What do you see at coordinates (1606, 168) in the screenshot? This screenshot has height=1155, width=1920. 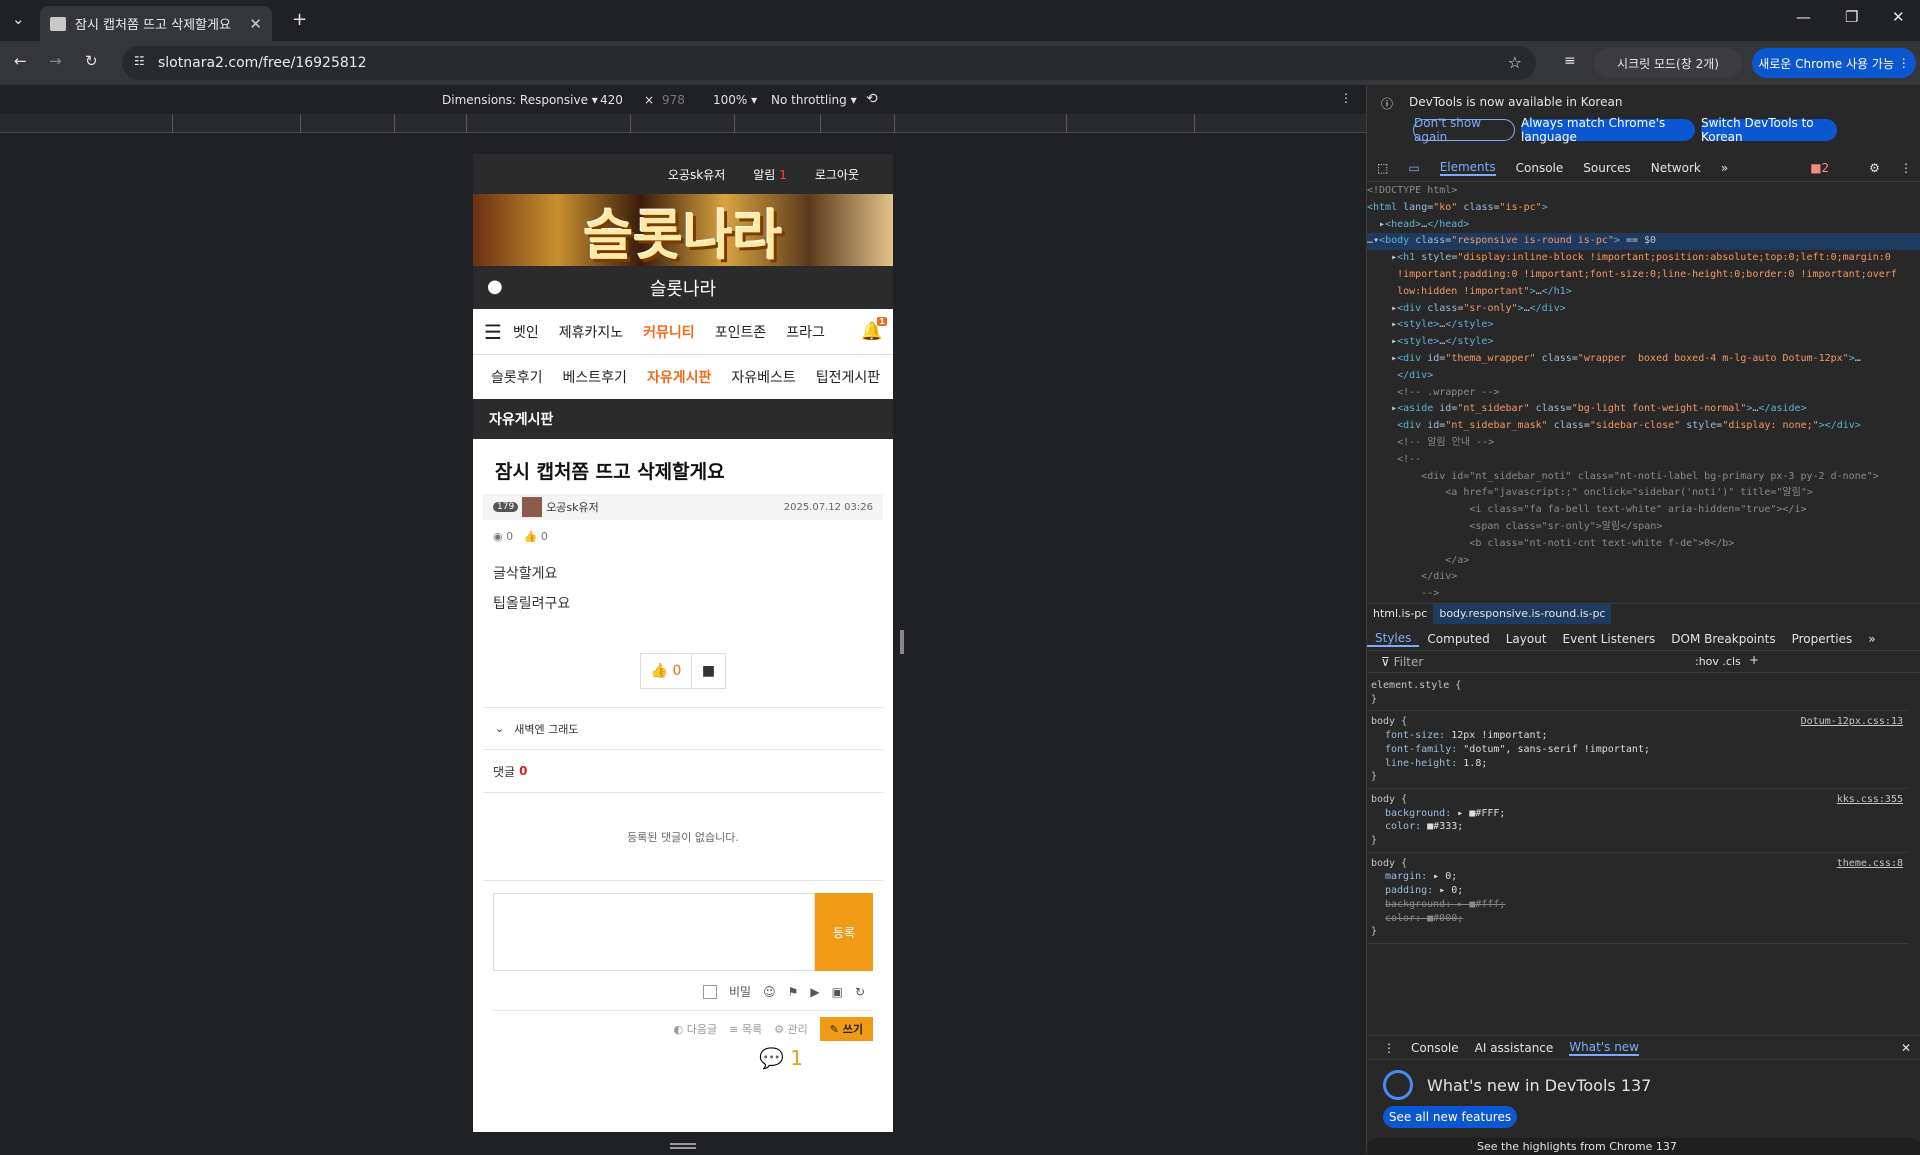 I see `tab-sources: Sources` at bounding box center [1606, 168].